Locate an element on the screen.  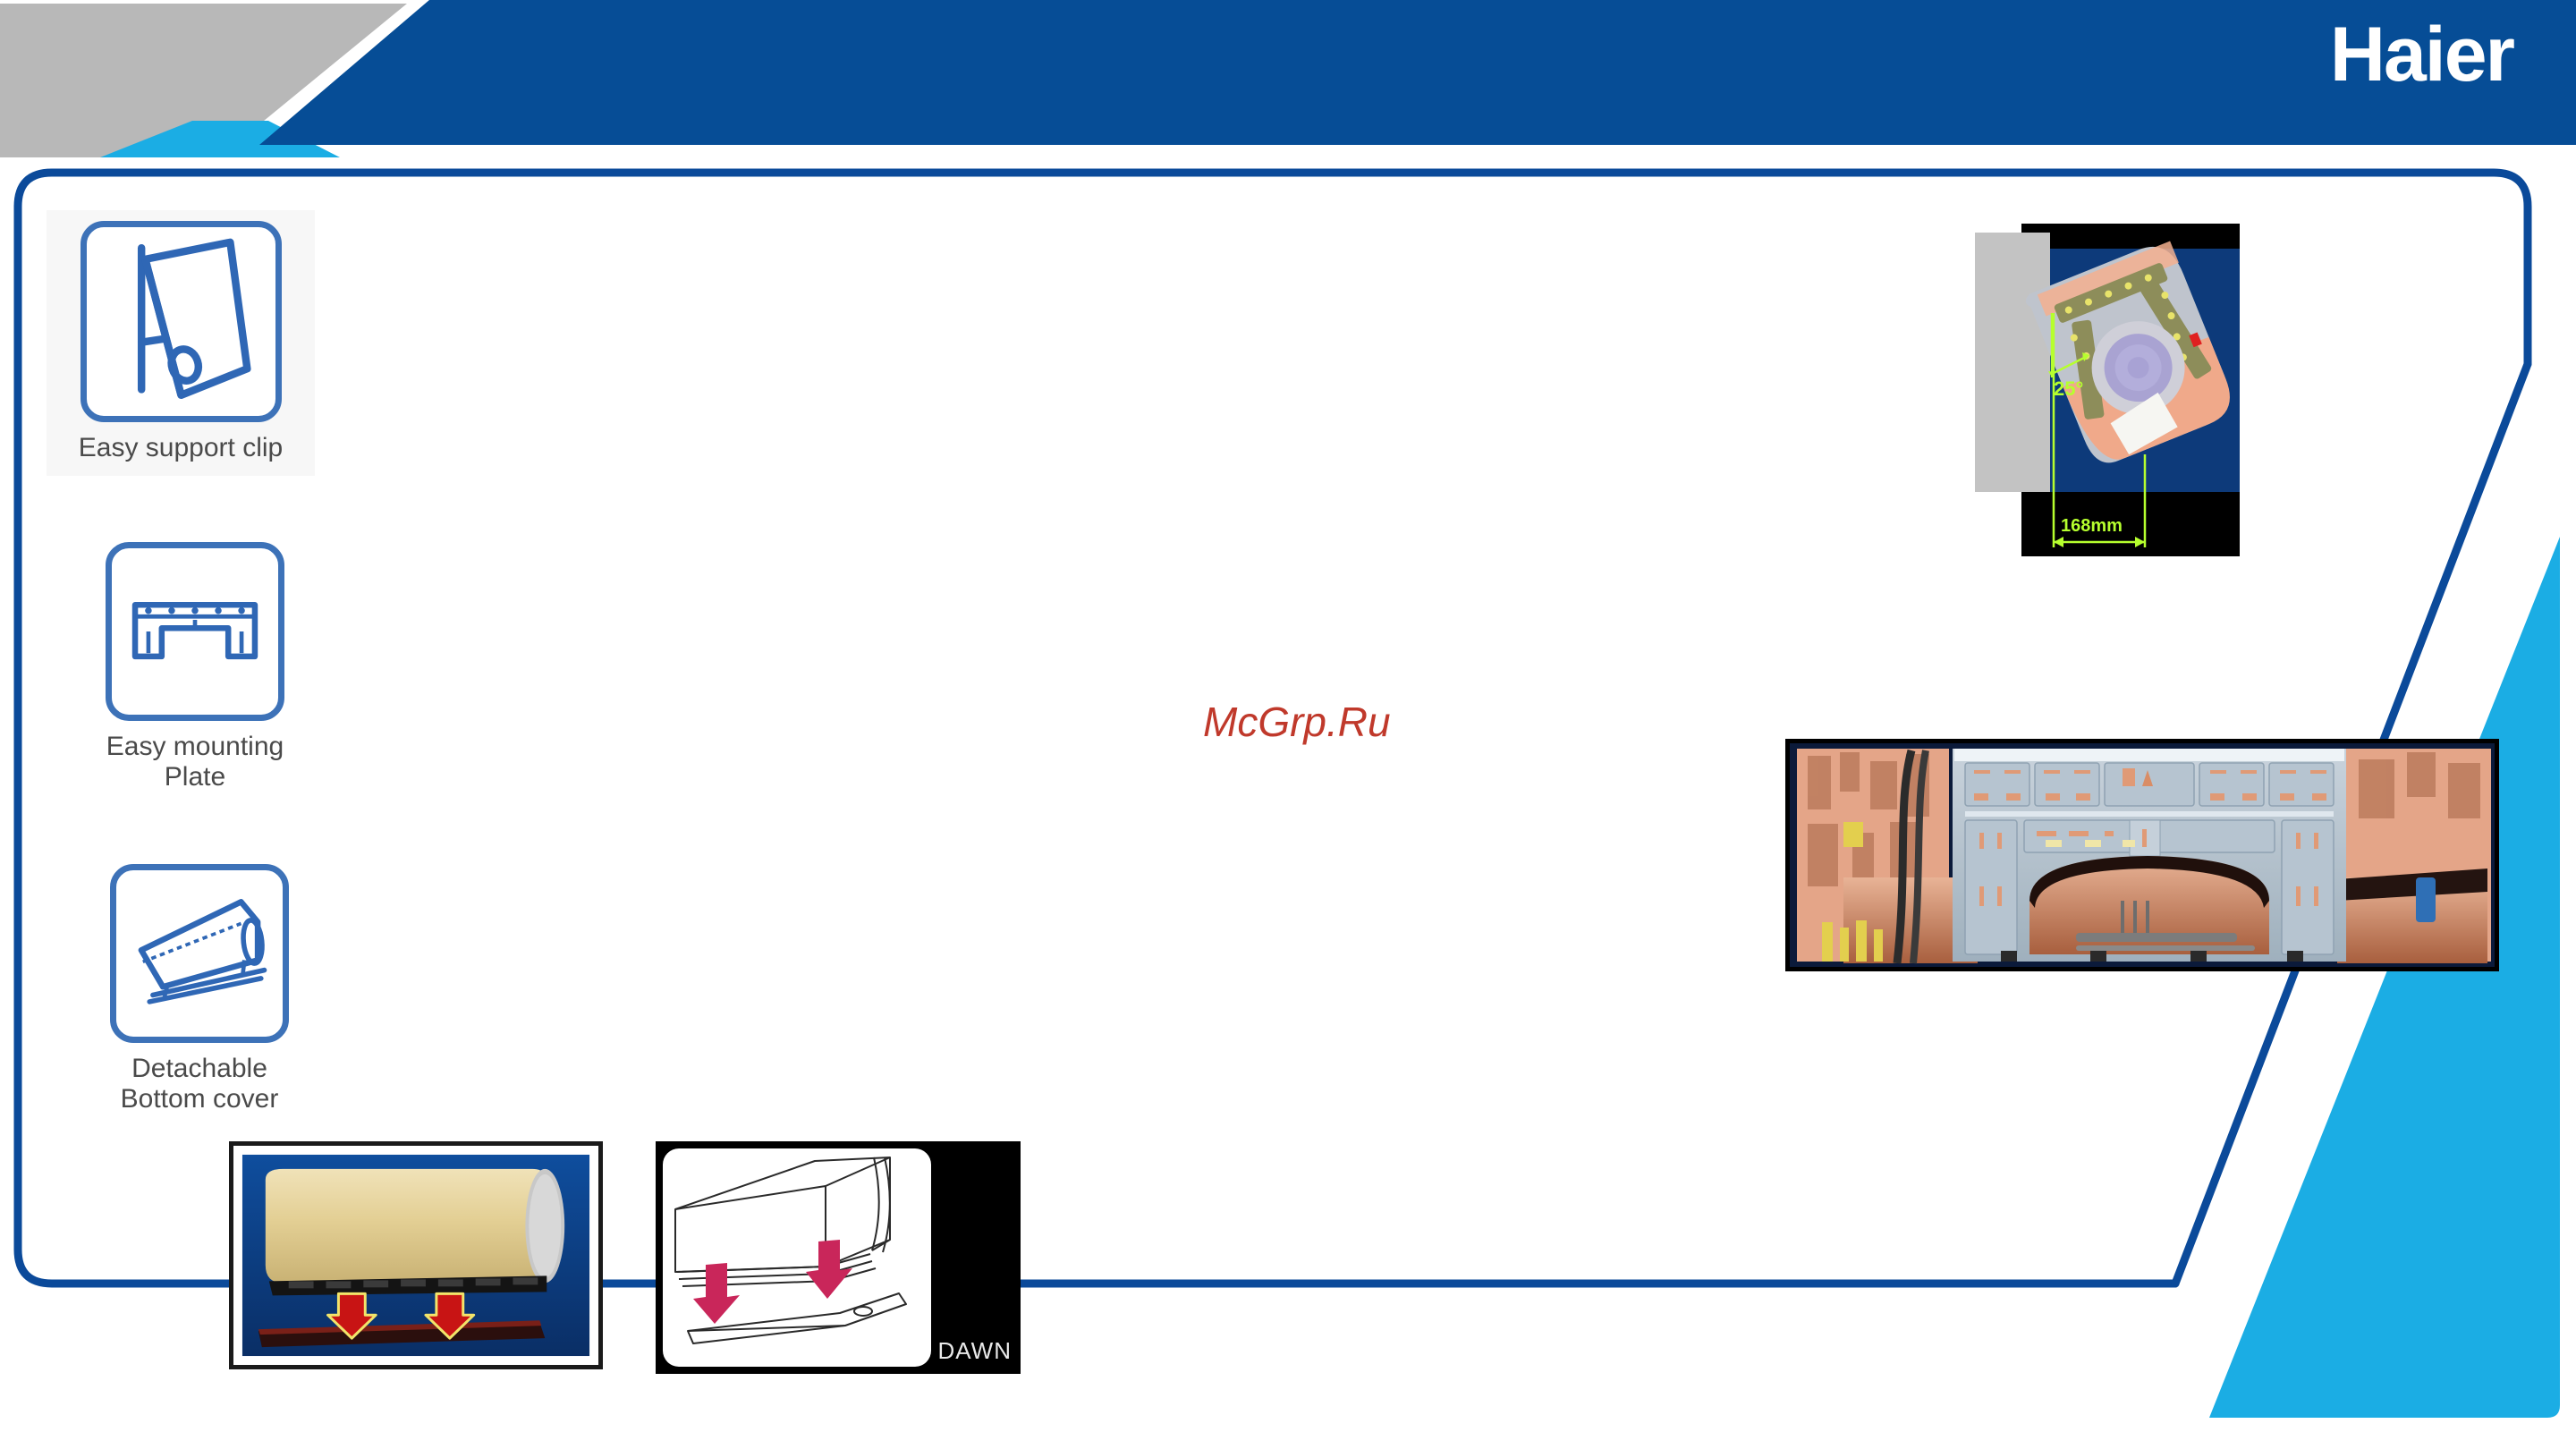
bottom-cover-render is located at coordinates (415, 1255).